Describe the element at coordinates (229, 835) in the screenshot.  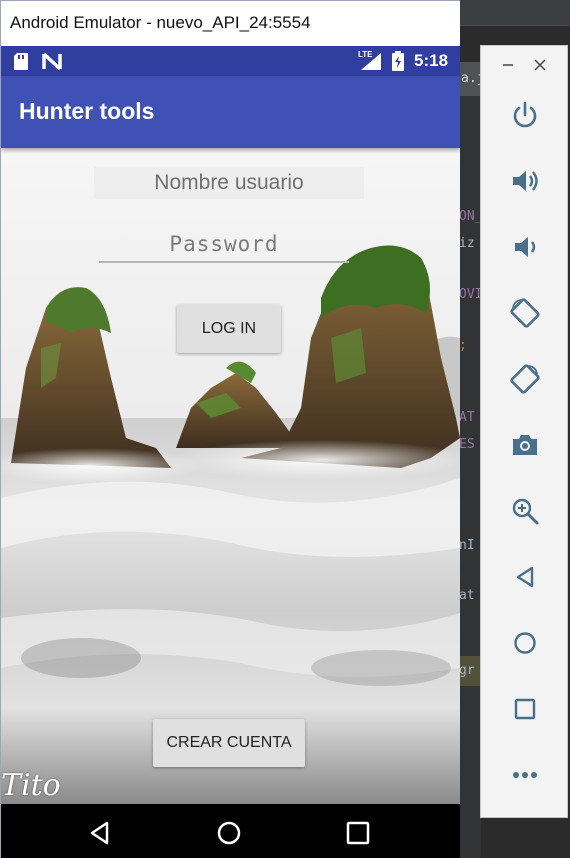
I see `nav-home-icon` at that location.